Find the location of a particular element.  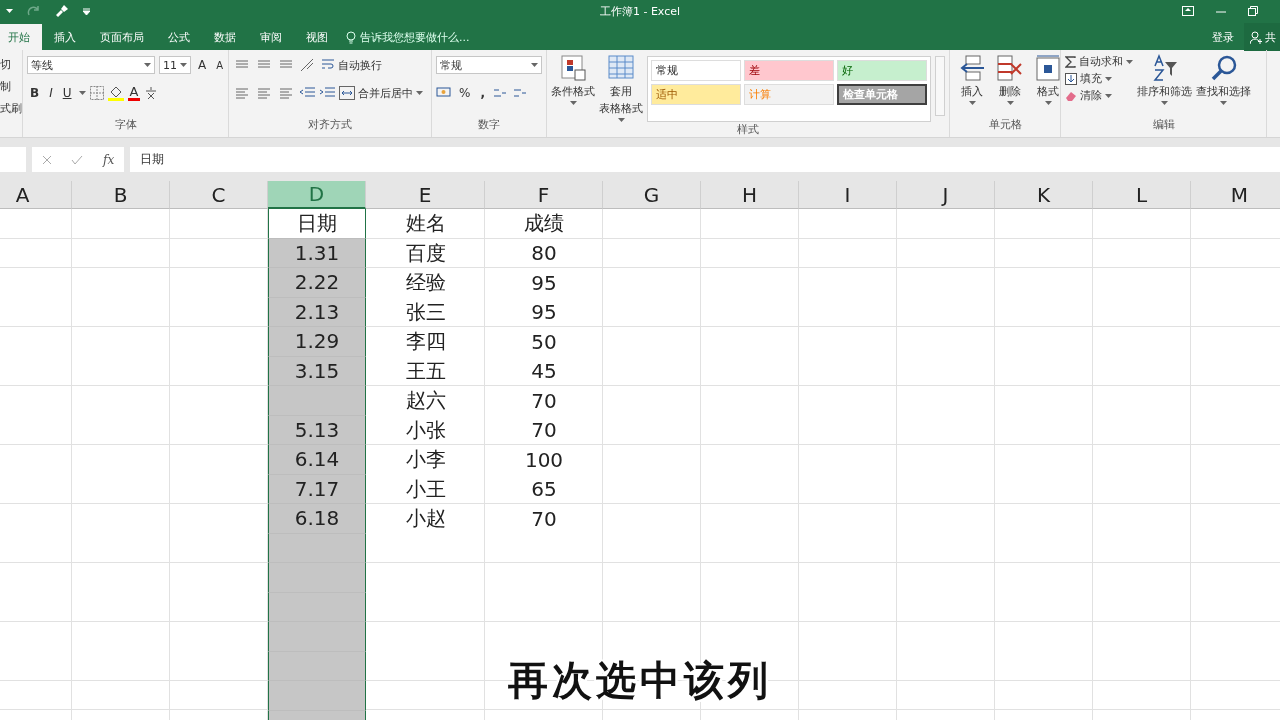

column-header: K is located at coordinates (1044, 195).